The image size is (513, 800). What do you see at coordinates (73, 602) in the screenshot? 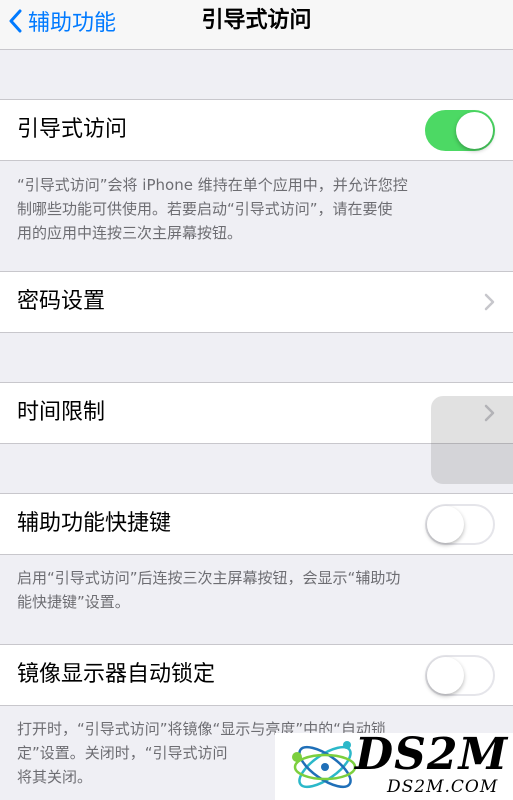
I see `footer-line: 能快捷键”设置。` at bounding box center [73, 602].